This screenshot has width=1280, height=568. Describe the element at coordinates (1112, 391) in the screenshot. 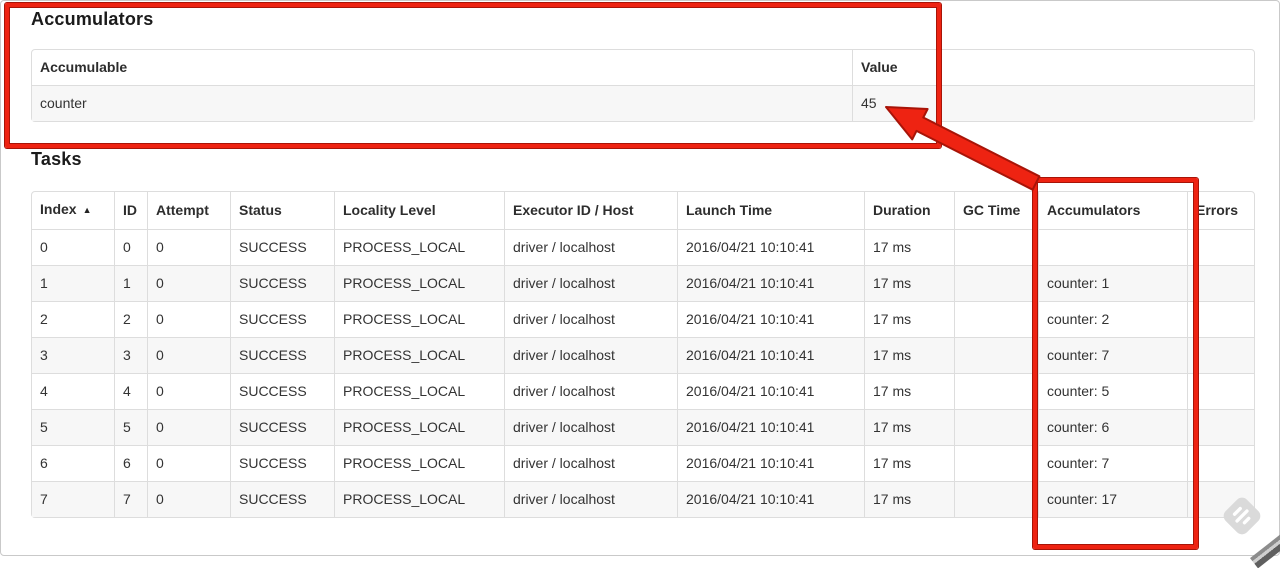

I see `task-accumulators-cell: counter: 5` at that location.